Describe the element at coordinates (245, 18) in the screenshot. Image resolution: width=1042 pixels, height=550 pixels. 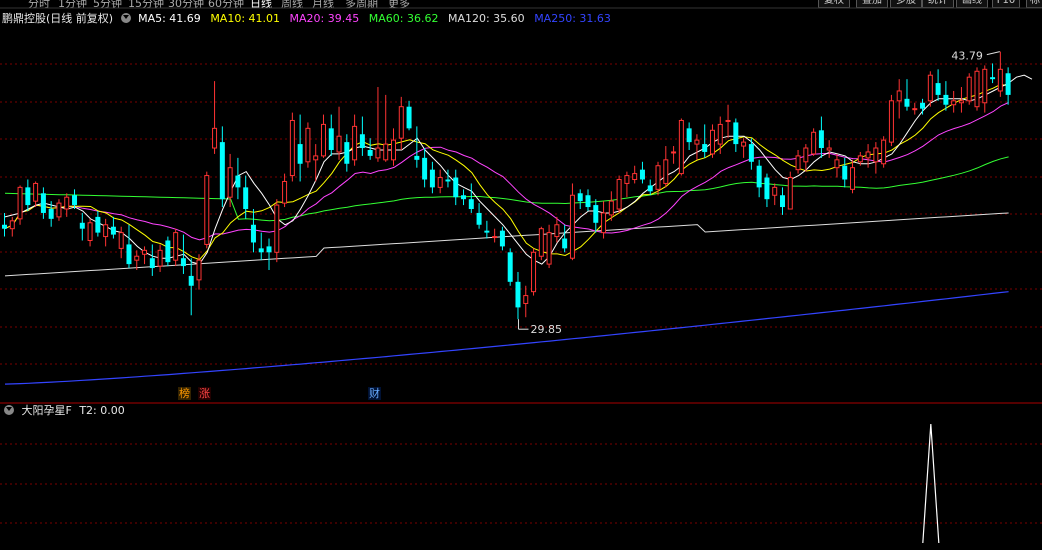
I see `ma10-label: MA10: 41.01` at that location.